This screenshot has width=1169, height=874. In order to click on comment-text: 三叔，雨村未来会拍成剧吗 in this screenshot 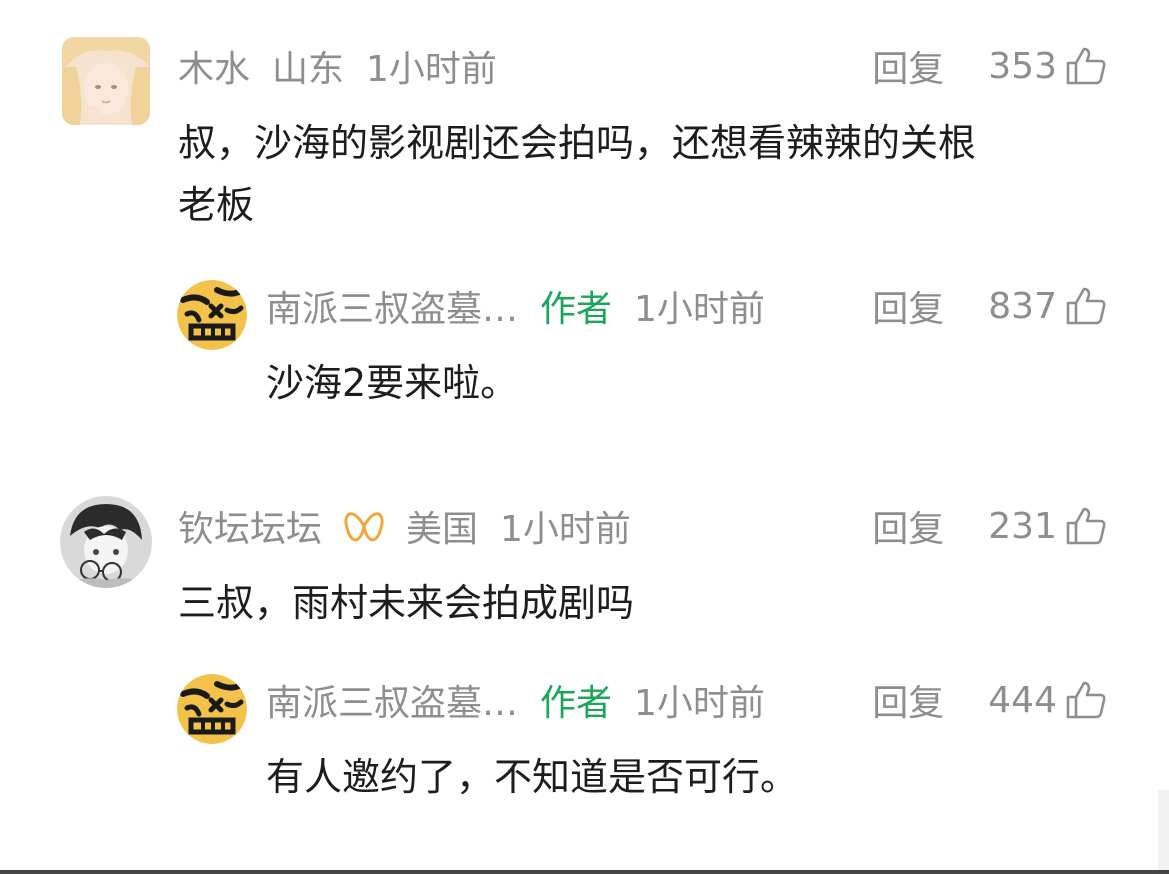, I will do `click(648, 603)`.